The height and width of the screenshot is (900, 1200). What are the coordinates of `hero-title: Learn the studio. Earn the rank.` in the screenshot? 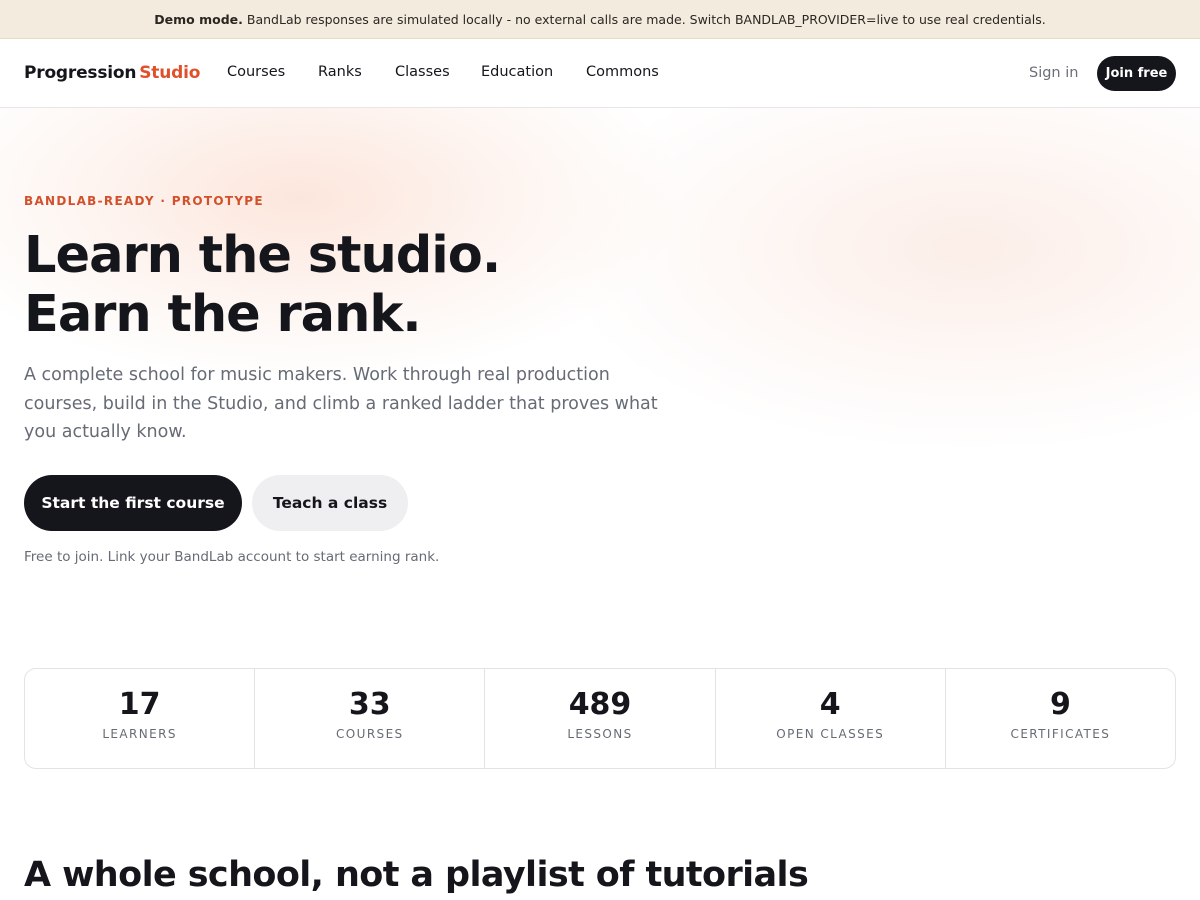 It's located at (262, 285).